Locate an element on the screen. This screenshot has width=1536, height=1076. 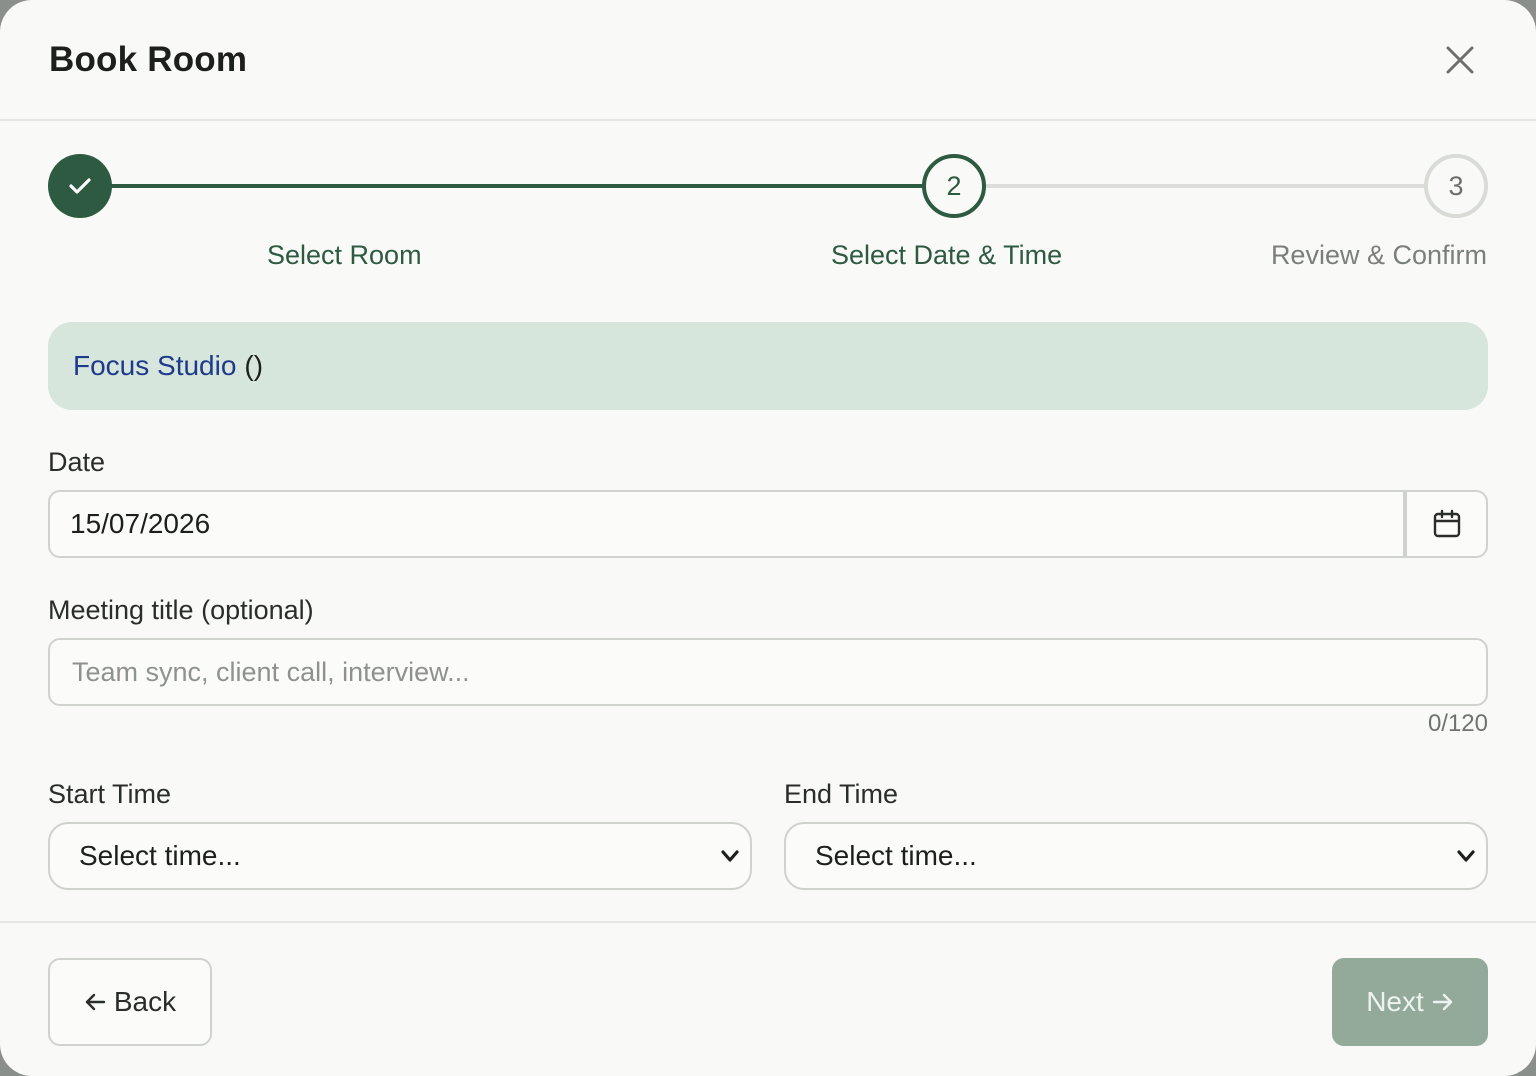
calendar-icon is located at coordinates (1446, 523).